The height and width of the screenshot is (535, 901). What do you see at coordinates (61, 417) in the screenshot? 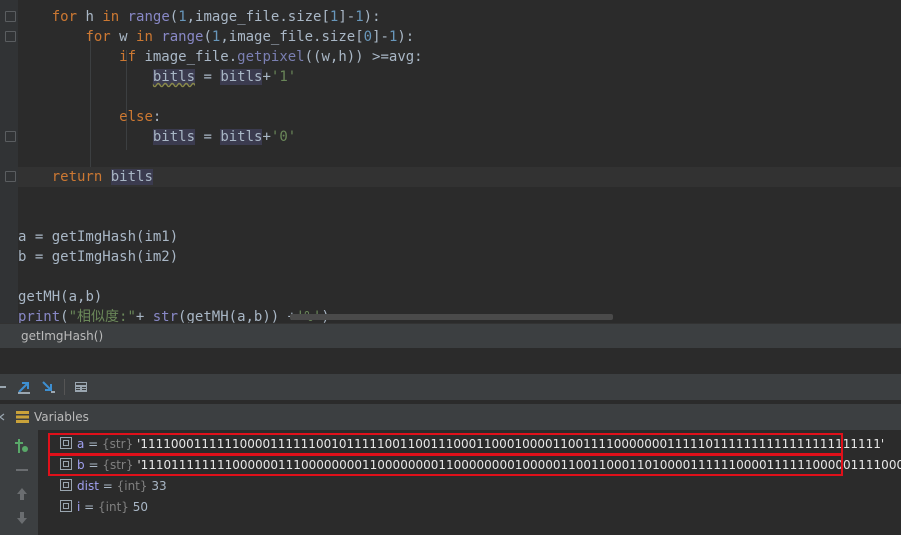
I see `panel-title: Variables` at bounding box center [61, 417].